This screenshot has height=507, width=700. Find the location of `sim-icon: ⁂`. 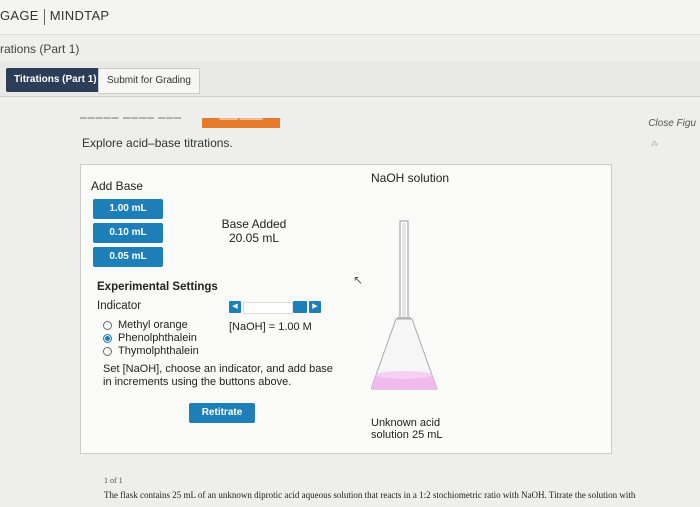

sim-icon: ⁂ is located at coordinates (654, 144).